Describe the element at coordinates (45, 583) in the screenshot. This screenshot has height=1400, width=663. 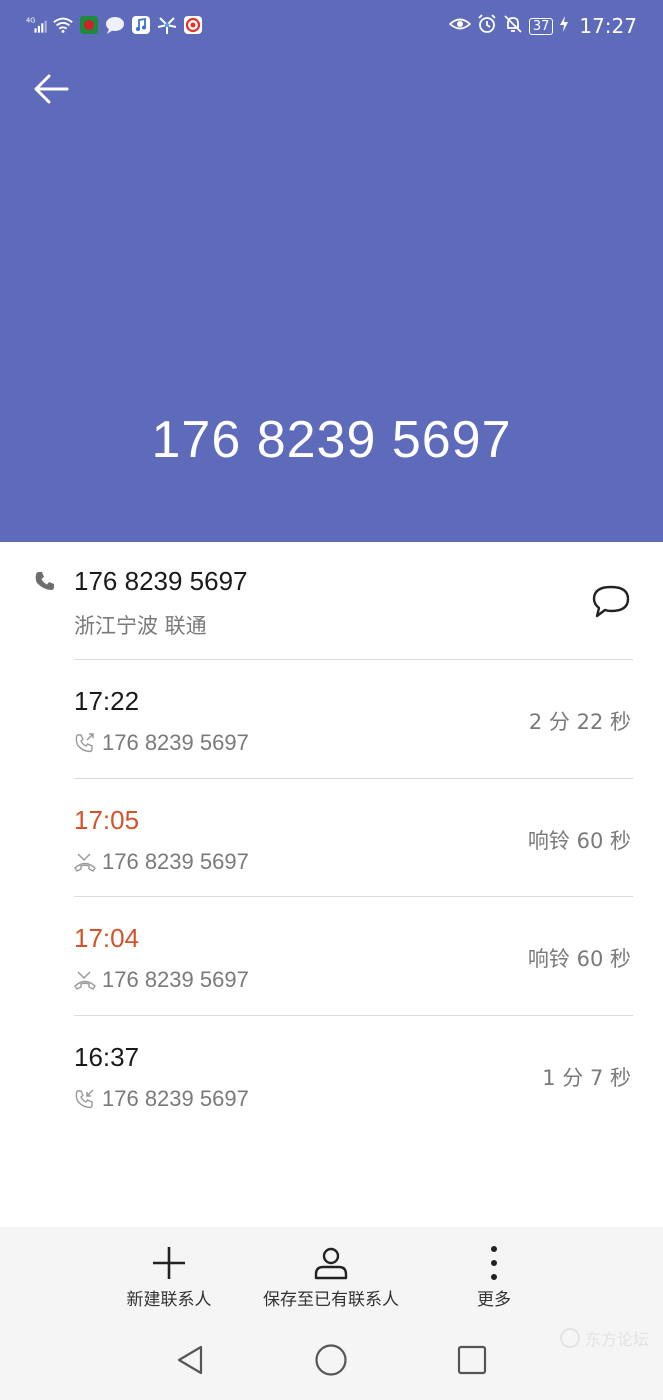
I see `phone-icon` at that location.